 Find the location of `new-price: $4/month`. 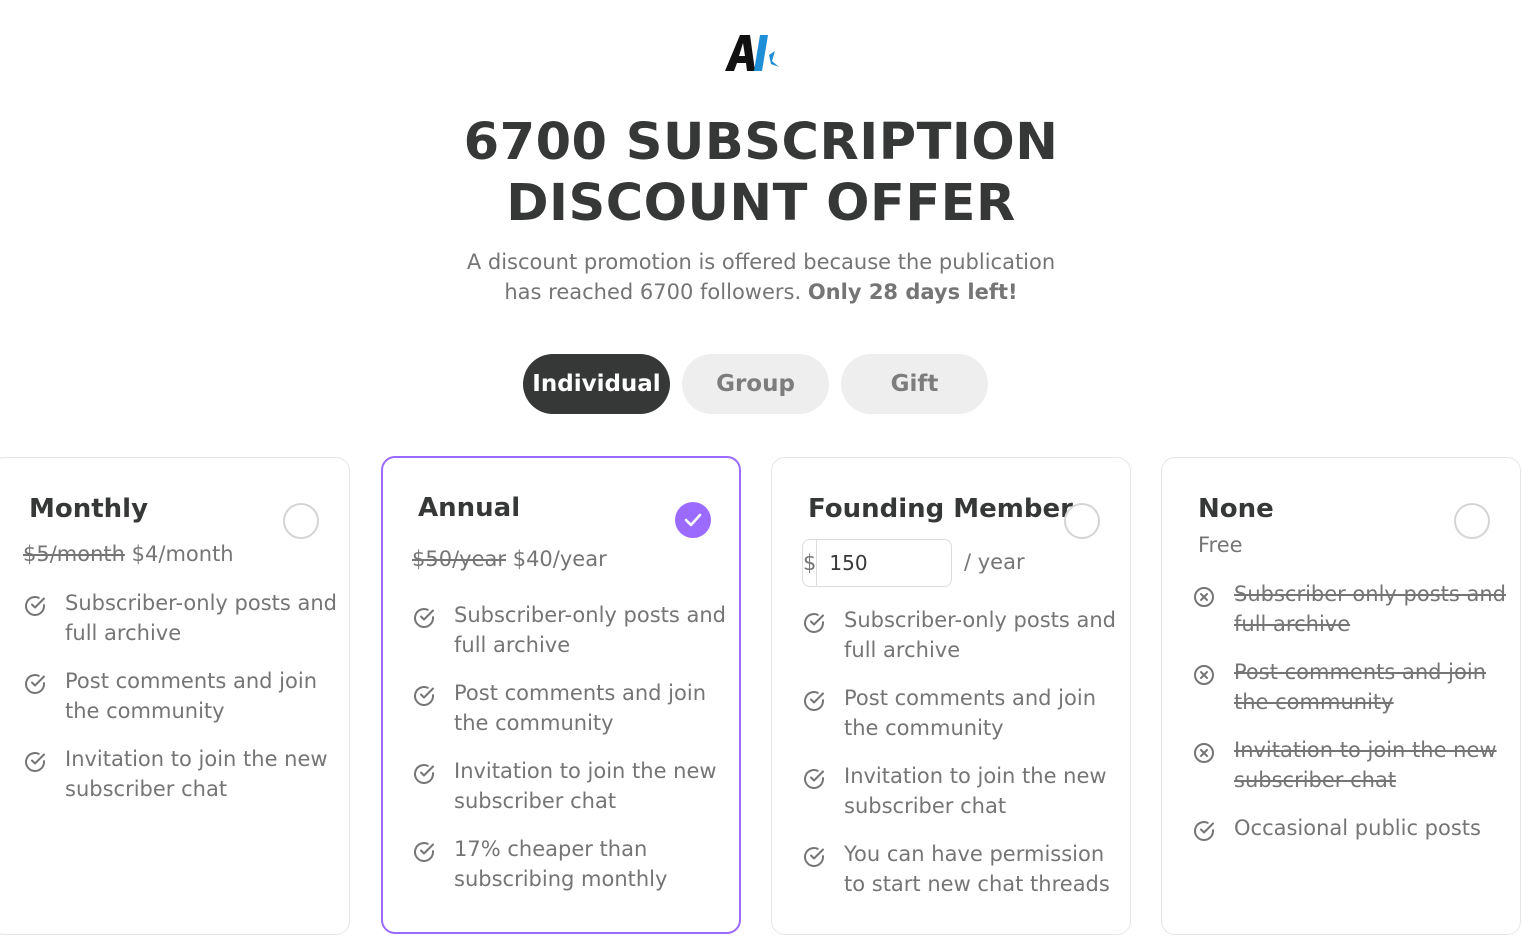

new-price: $4/month is located at coordinates (182, 554).